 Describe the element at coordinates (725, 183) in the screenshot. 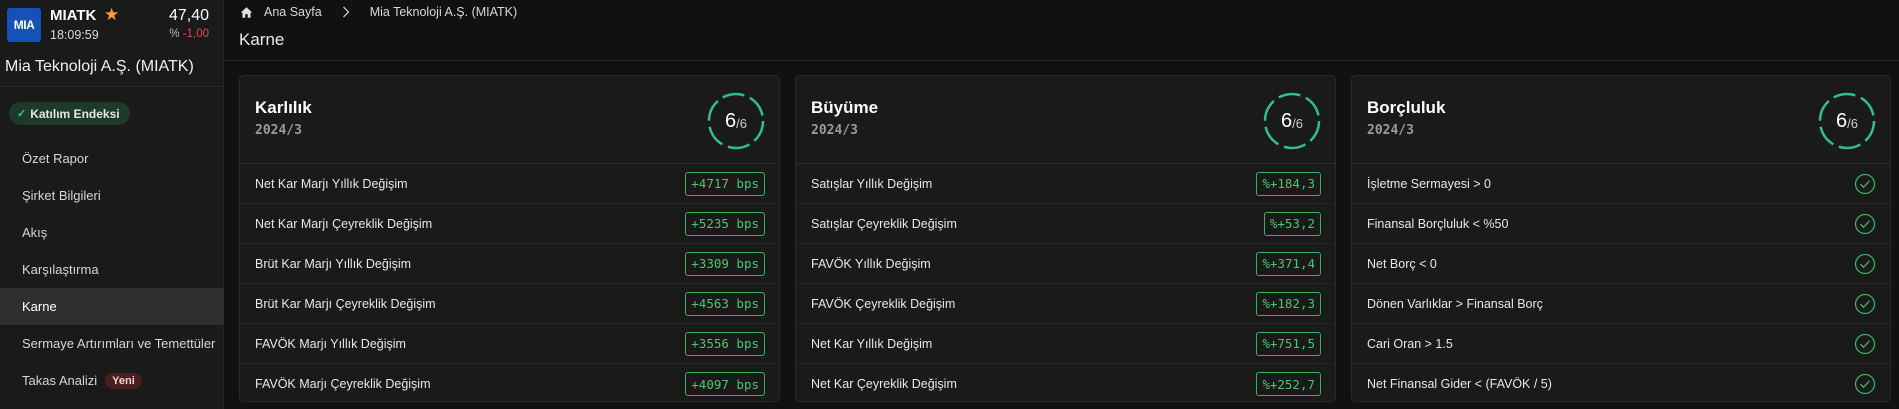

I see `metric-value: +4717 bps` at that location.